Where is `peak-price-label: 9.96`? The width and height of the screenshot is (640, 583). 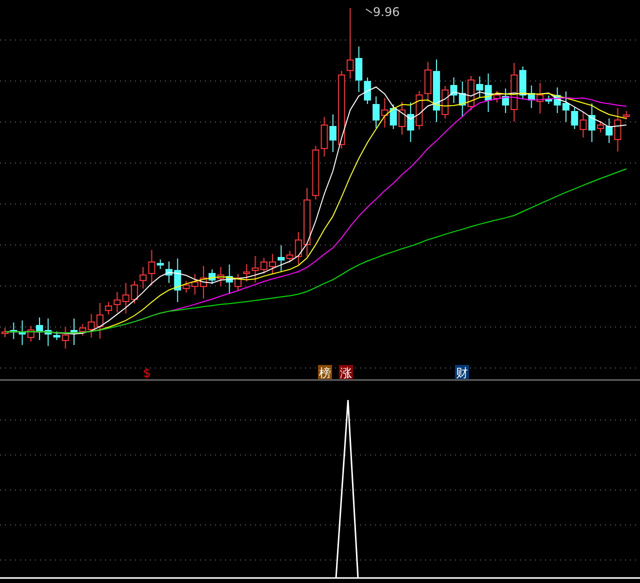
peak-price-label: 9.96 is located at coordinates (386, 12).